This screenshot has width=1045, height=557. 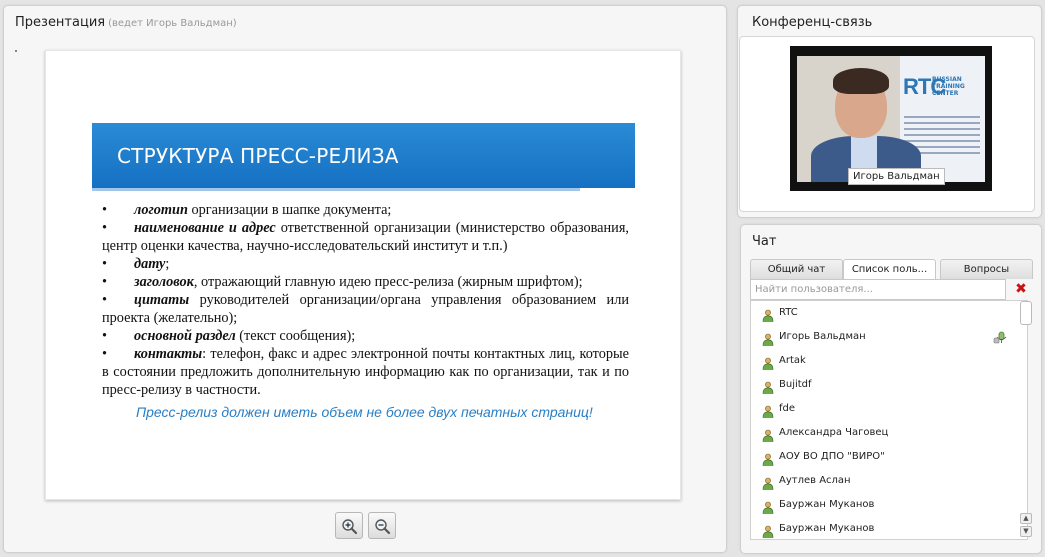 I want to click on scrollbar-thumb, so click(x=1026, y=313).